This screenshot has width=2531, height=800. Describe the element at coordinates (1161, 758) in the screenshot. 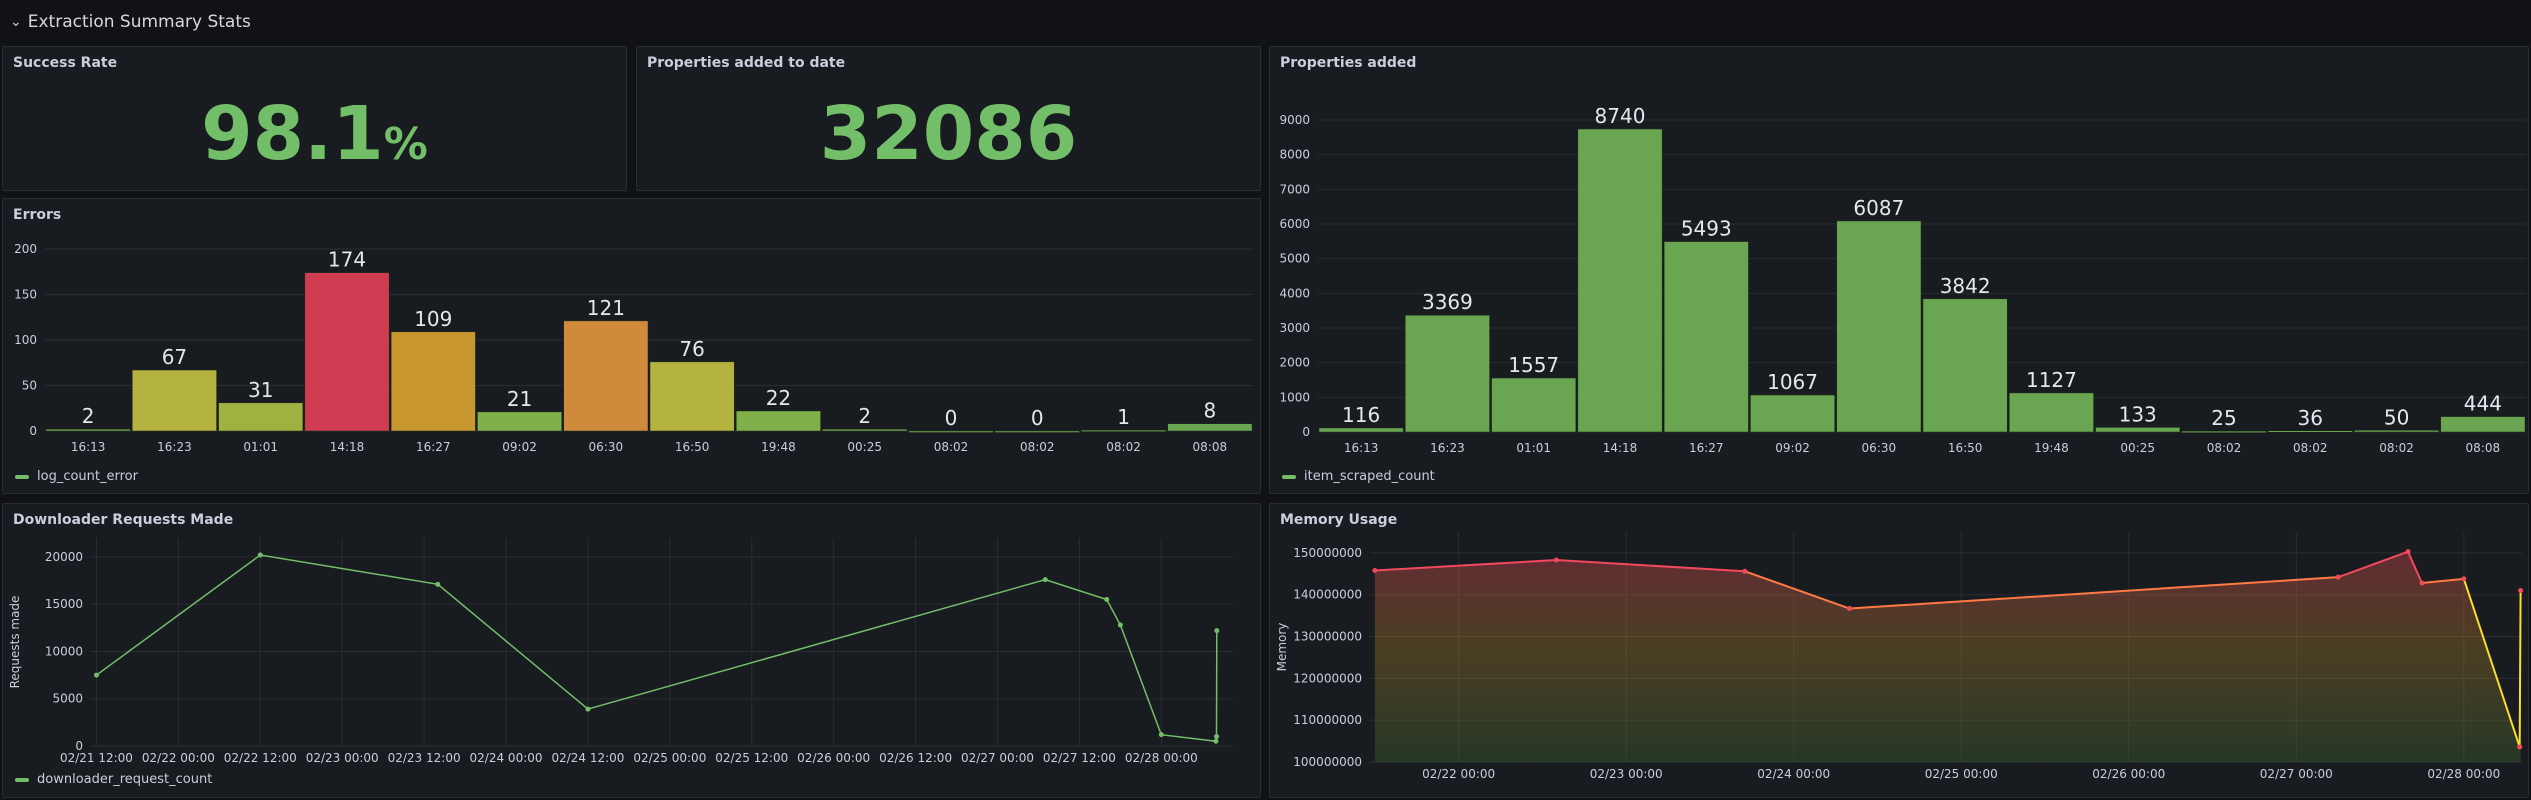

I see `x-tick-label: 02/28 00:00` at that location.